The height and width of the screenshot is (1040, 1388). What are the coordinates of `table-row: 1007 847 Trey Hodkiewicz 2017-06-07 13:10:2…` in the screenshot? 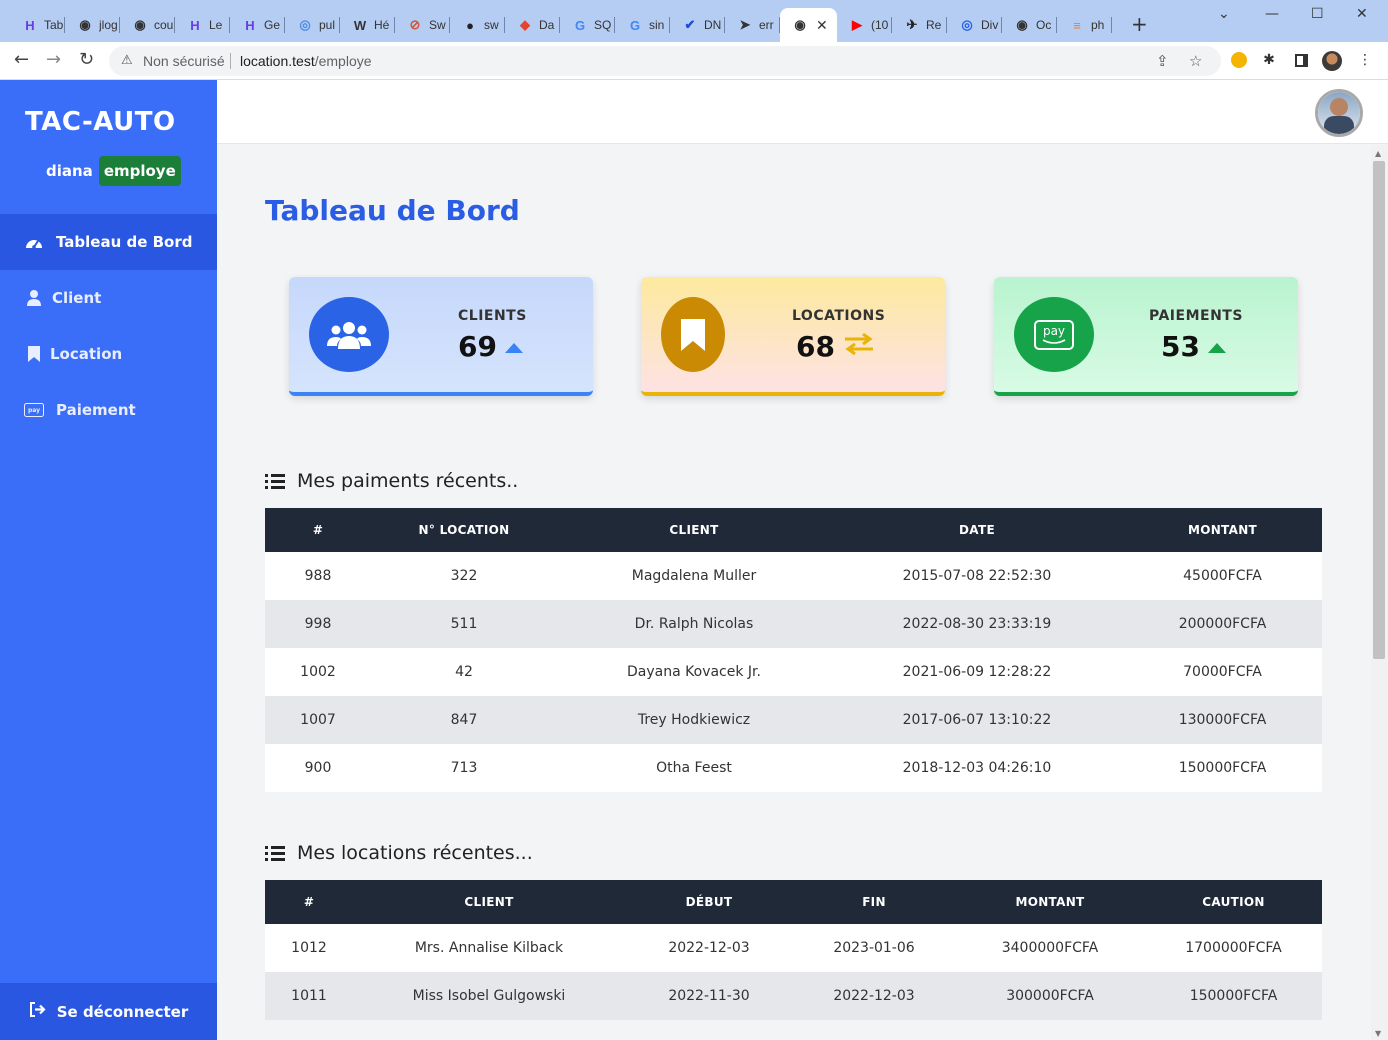 It's located at (793, 720).